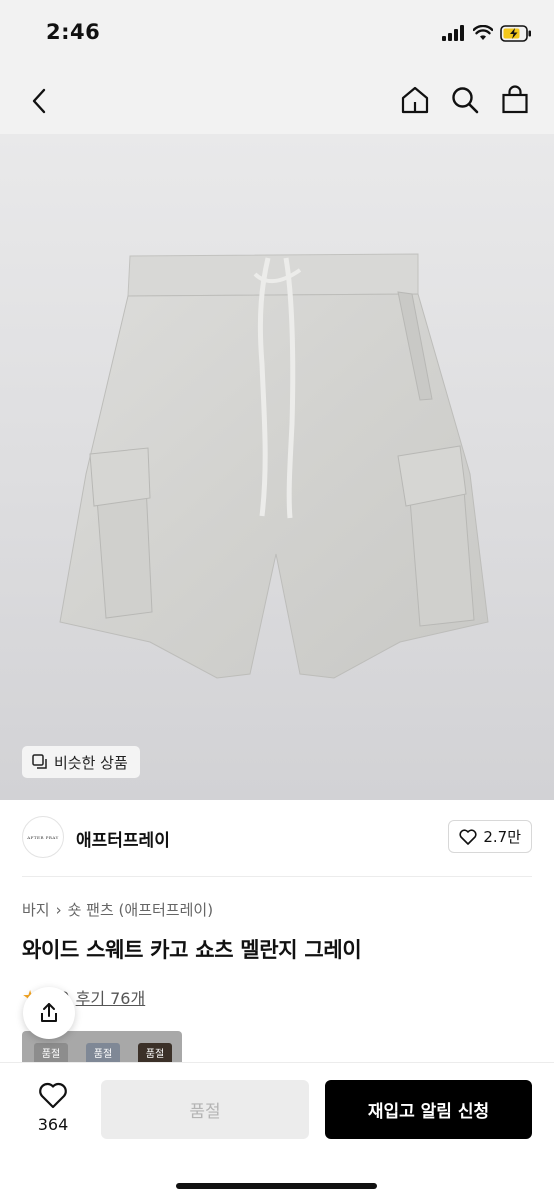  Describe the element at coordinates (277, 876) in the screenshot. I see `divider` at that location.